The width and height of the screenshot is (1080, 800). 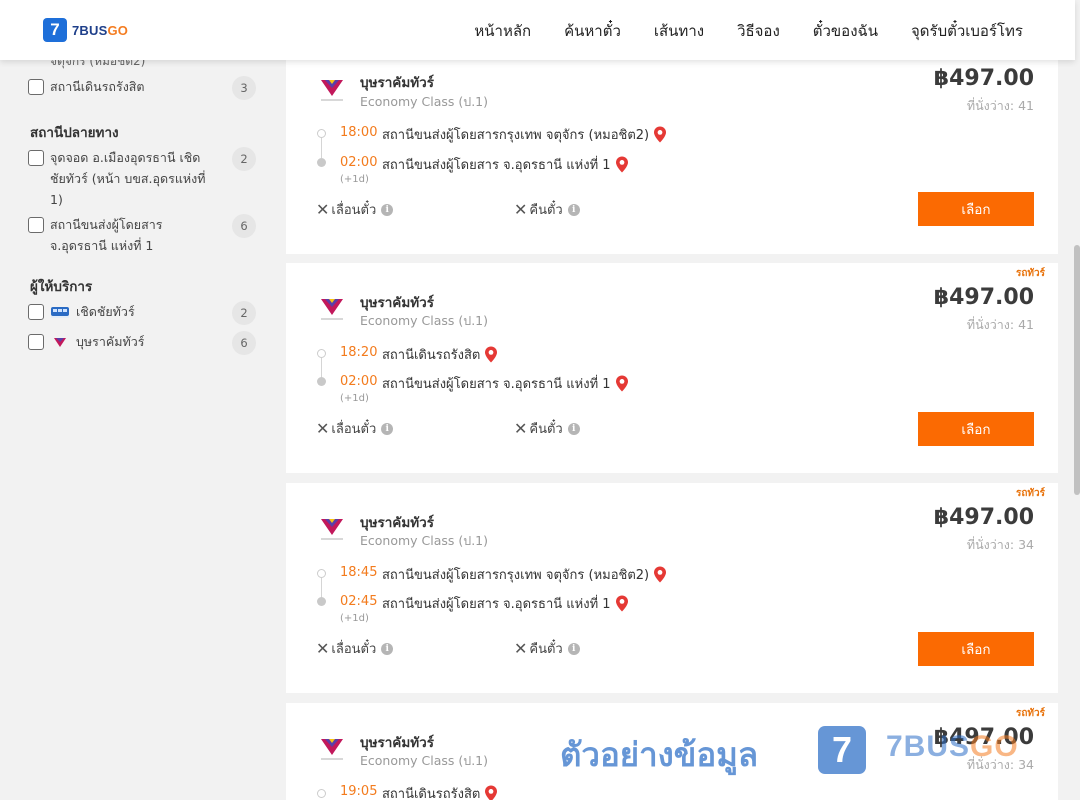 What do you see at coordinates (97, 86) in the screenshot?
I see `filter-label: สถานีเดินรถรังสิต` at bounding box center [97, 86].